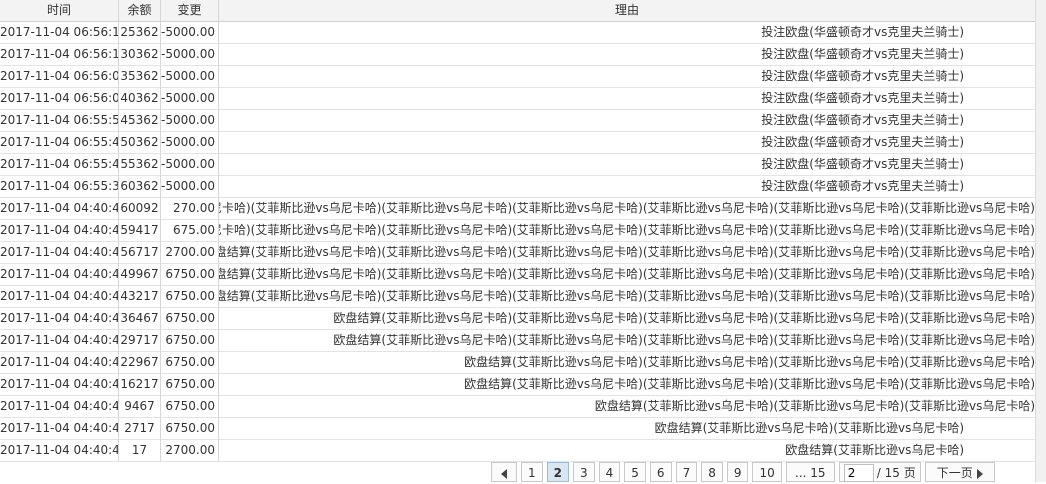  What do you see at coordinates (712, 472) in the screenshot?
I see `page-button-8: 8` at bounding box center [712, 472].